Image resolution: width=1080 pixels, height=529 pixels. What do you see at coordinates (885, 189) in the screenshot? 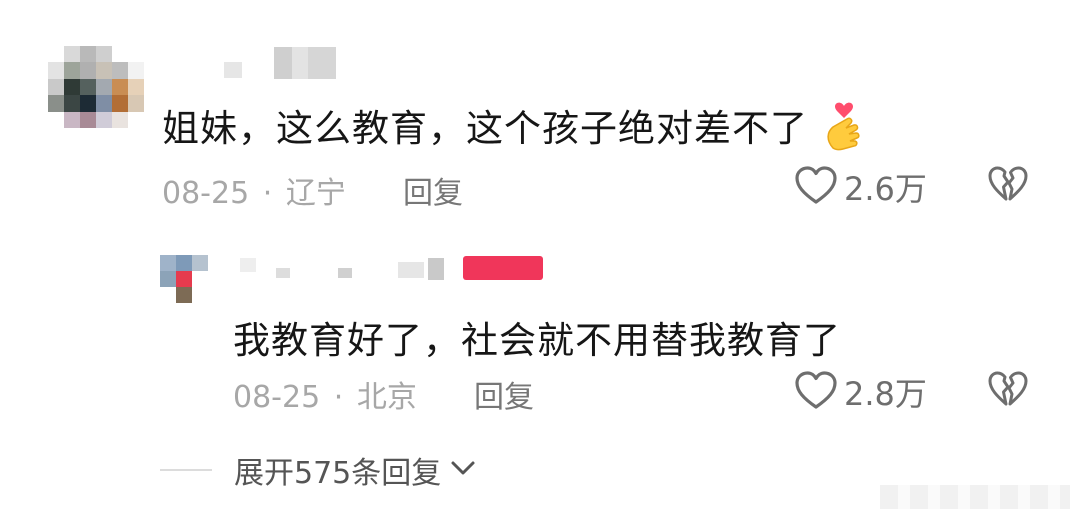
I see `like-count: 2.6万` at bounding box center [885, 189].